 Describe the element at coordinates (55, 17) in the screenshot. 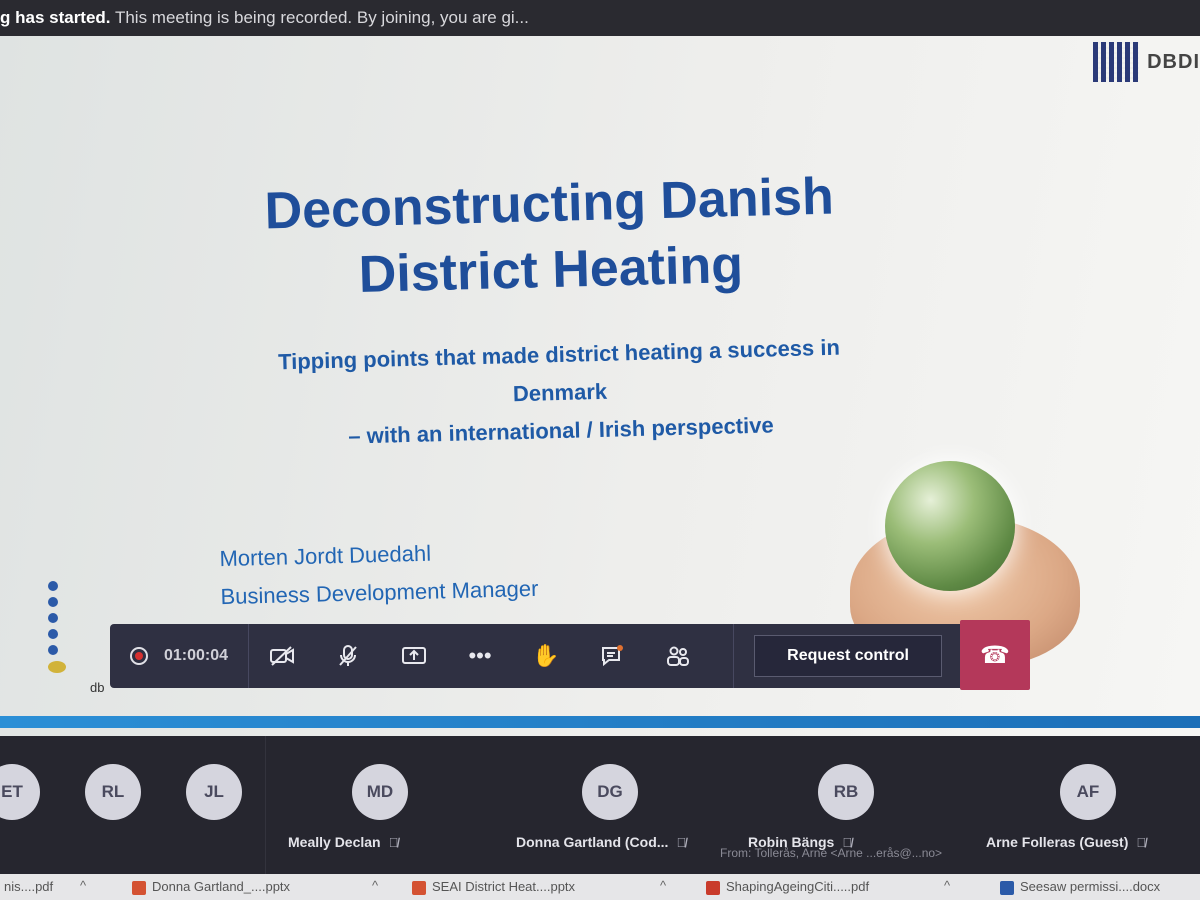

I see `banner-bold-text: g has started.` at that location.